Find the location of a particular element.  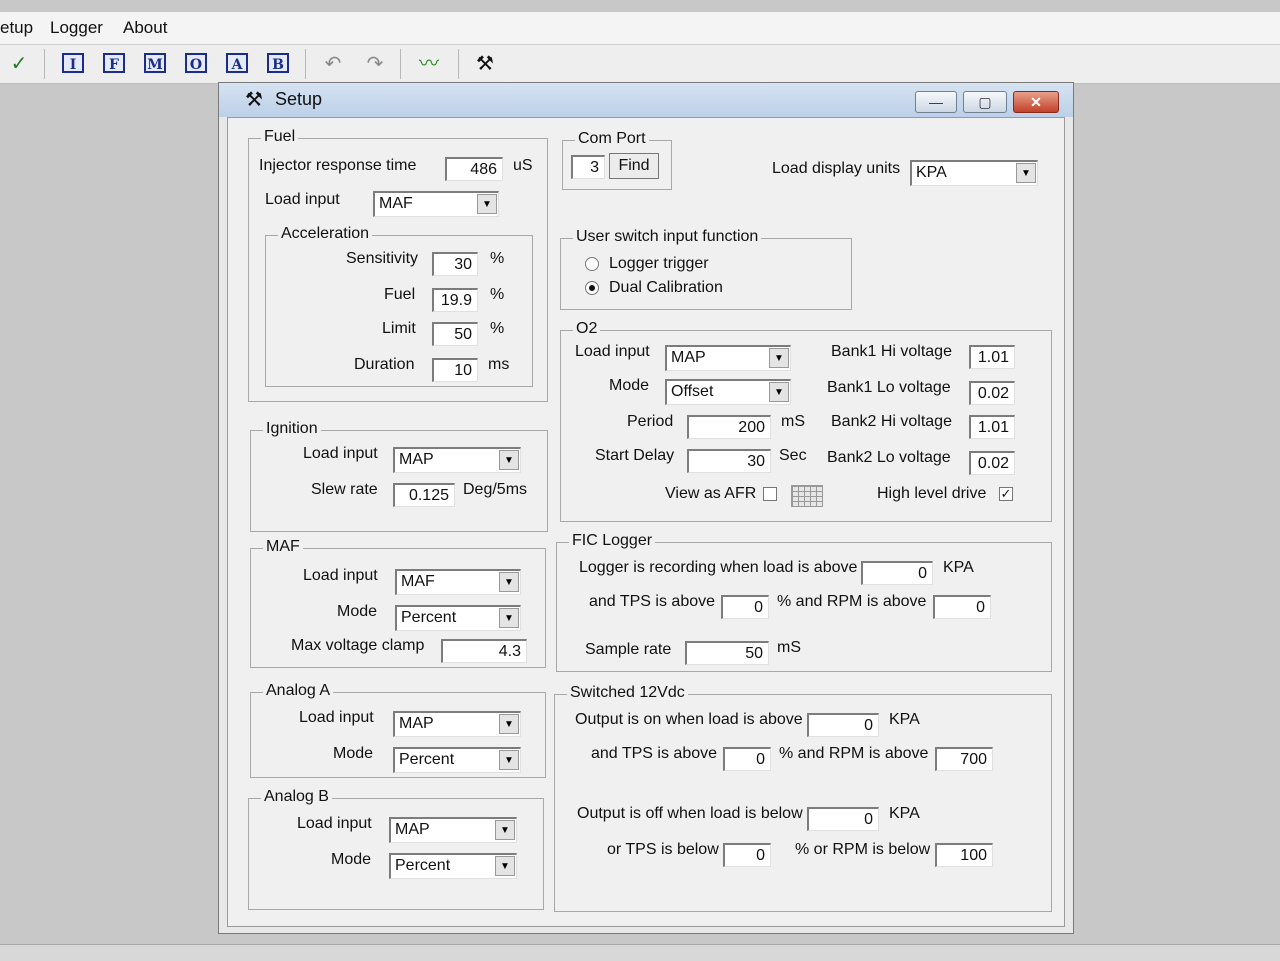

high-level-drive-checkbox: ✓ is located at coordinates (1006, 494).